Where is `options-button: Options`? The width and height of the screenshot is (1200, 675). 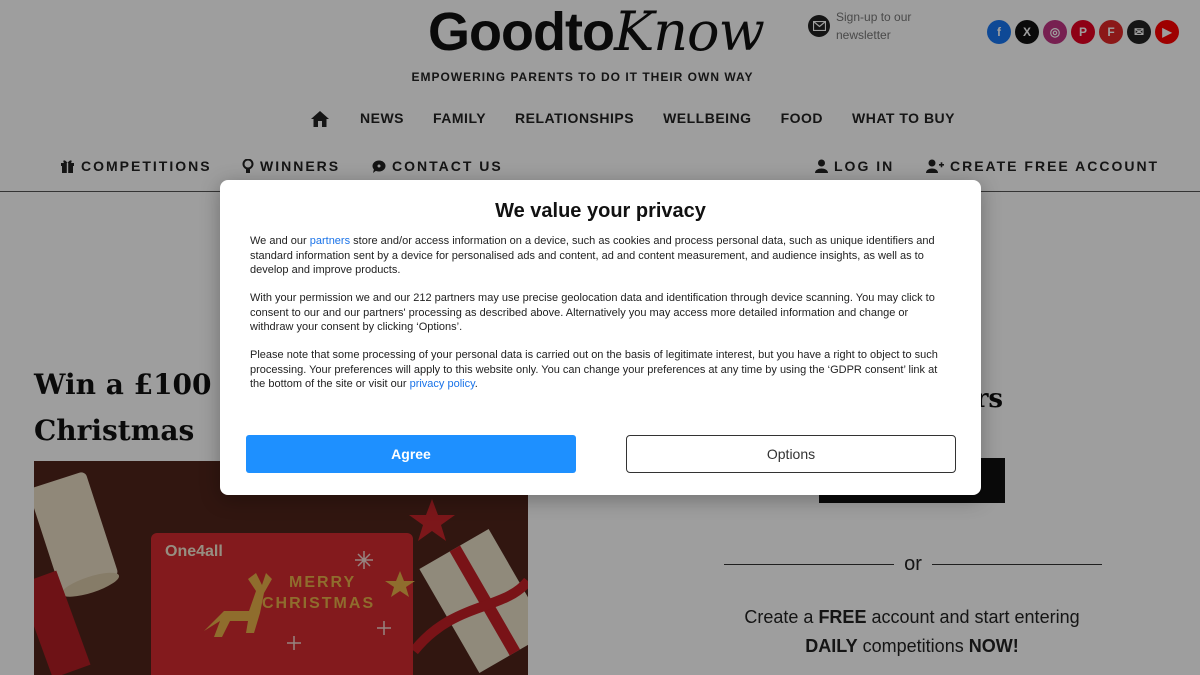 options-button: Options is located at coordinates (791, 454).